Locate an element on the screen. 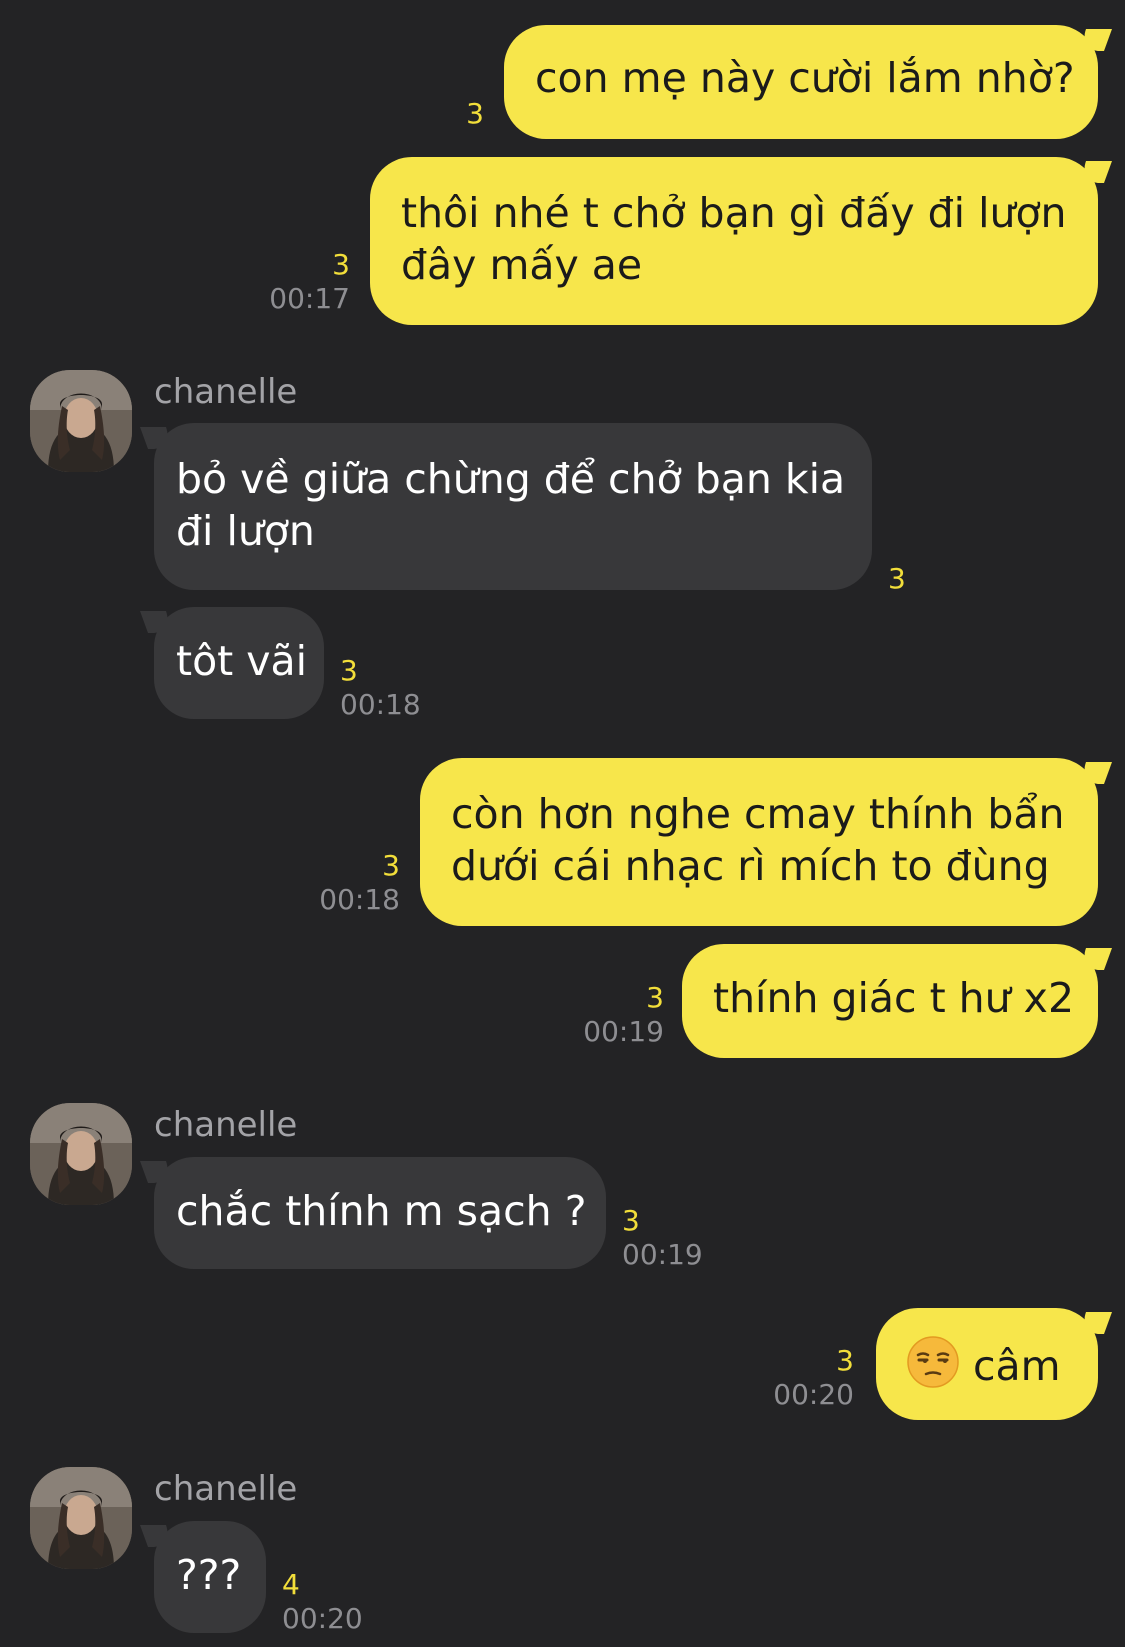 The height and width of the screenshot is (1647, 1125). message-text: thôi nhé t chở bạn gì đấy đi lượn is located at coordinates (734, 213).